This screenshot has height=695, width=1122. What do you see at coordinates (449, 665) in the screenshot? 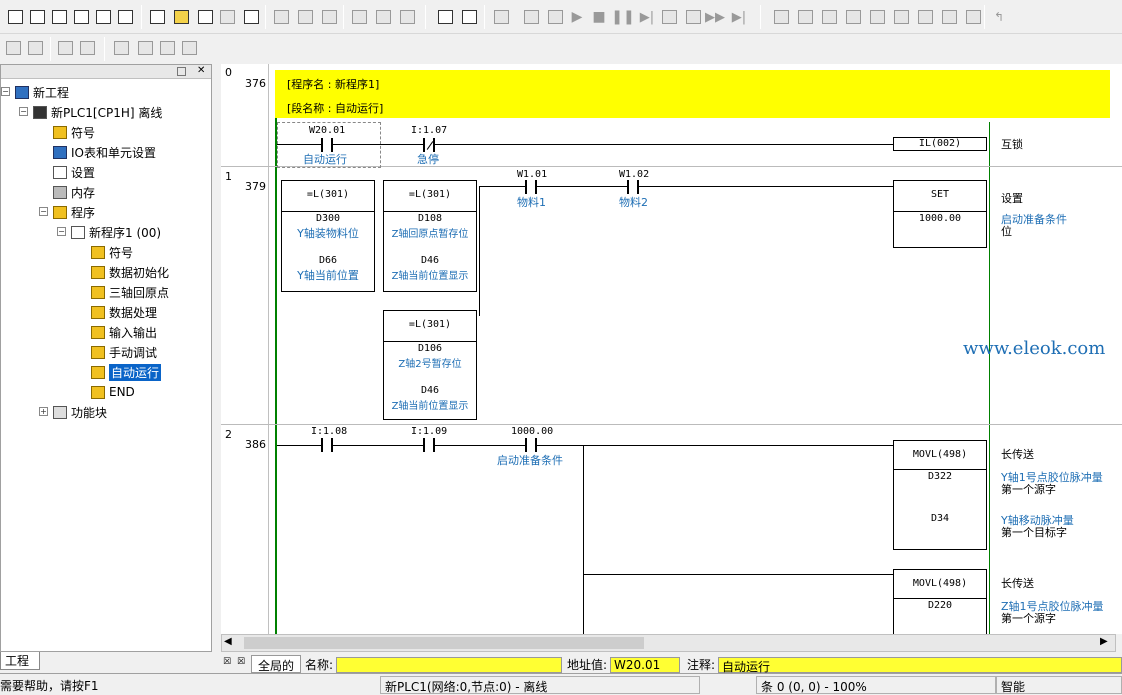
I see `name-field` at bounding box center [449, 665].